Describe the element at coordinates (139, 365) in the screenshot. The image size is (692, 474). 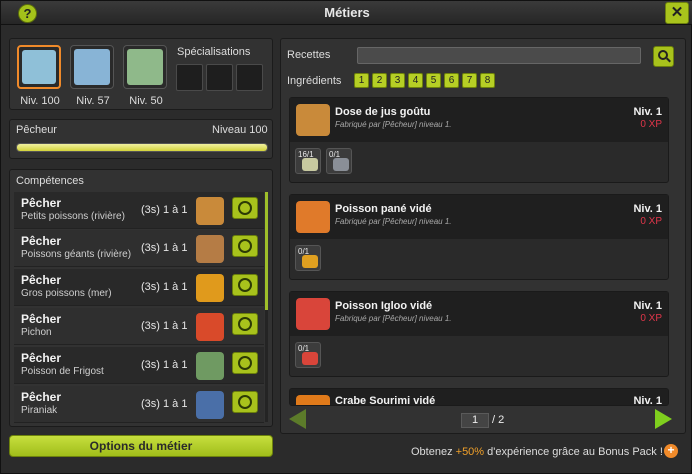
I see `competence-row: Pêcher Poisson de Frigost (3s) 1 à 1` at that location.